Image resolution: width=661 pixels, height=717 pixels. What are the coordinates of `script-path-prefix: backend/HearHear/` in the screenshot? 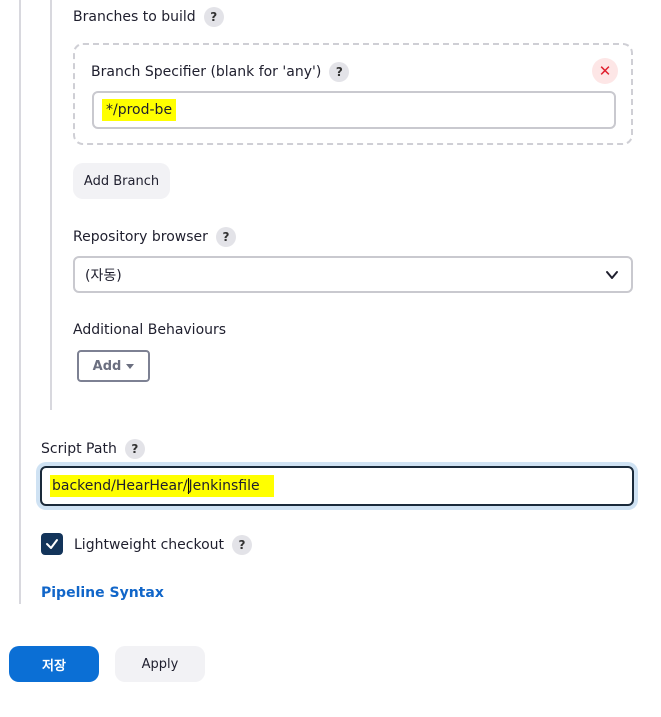 It's located at (120, 486).